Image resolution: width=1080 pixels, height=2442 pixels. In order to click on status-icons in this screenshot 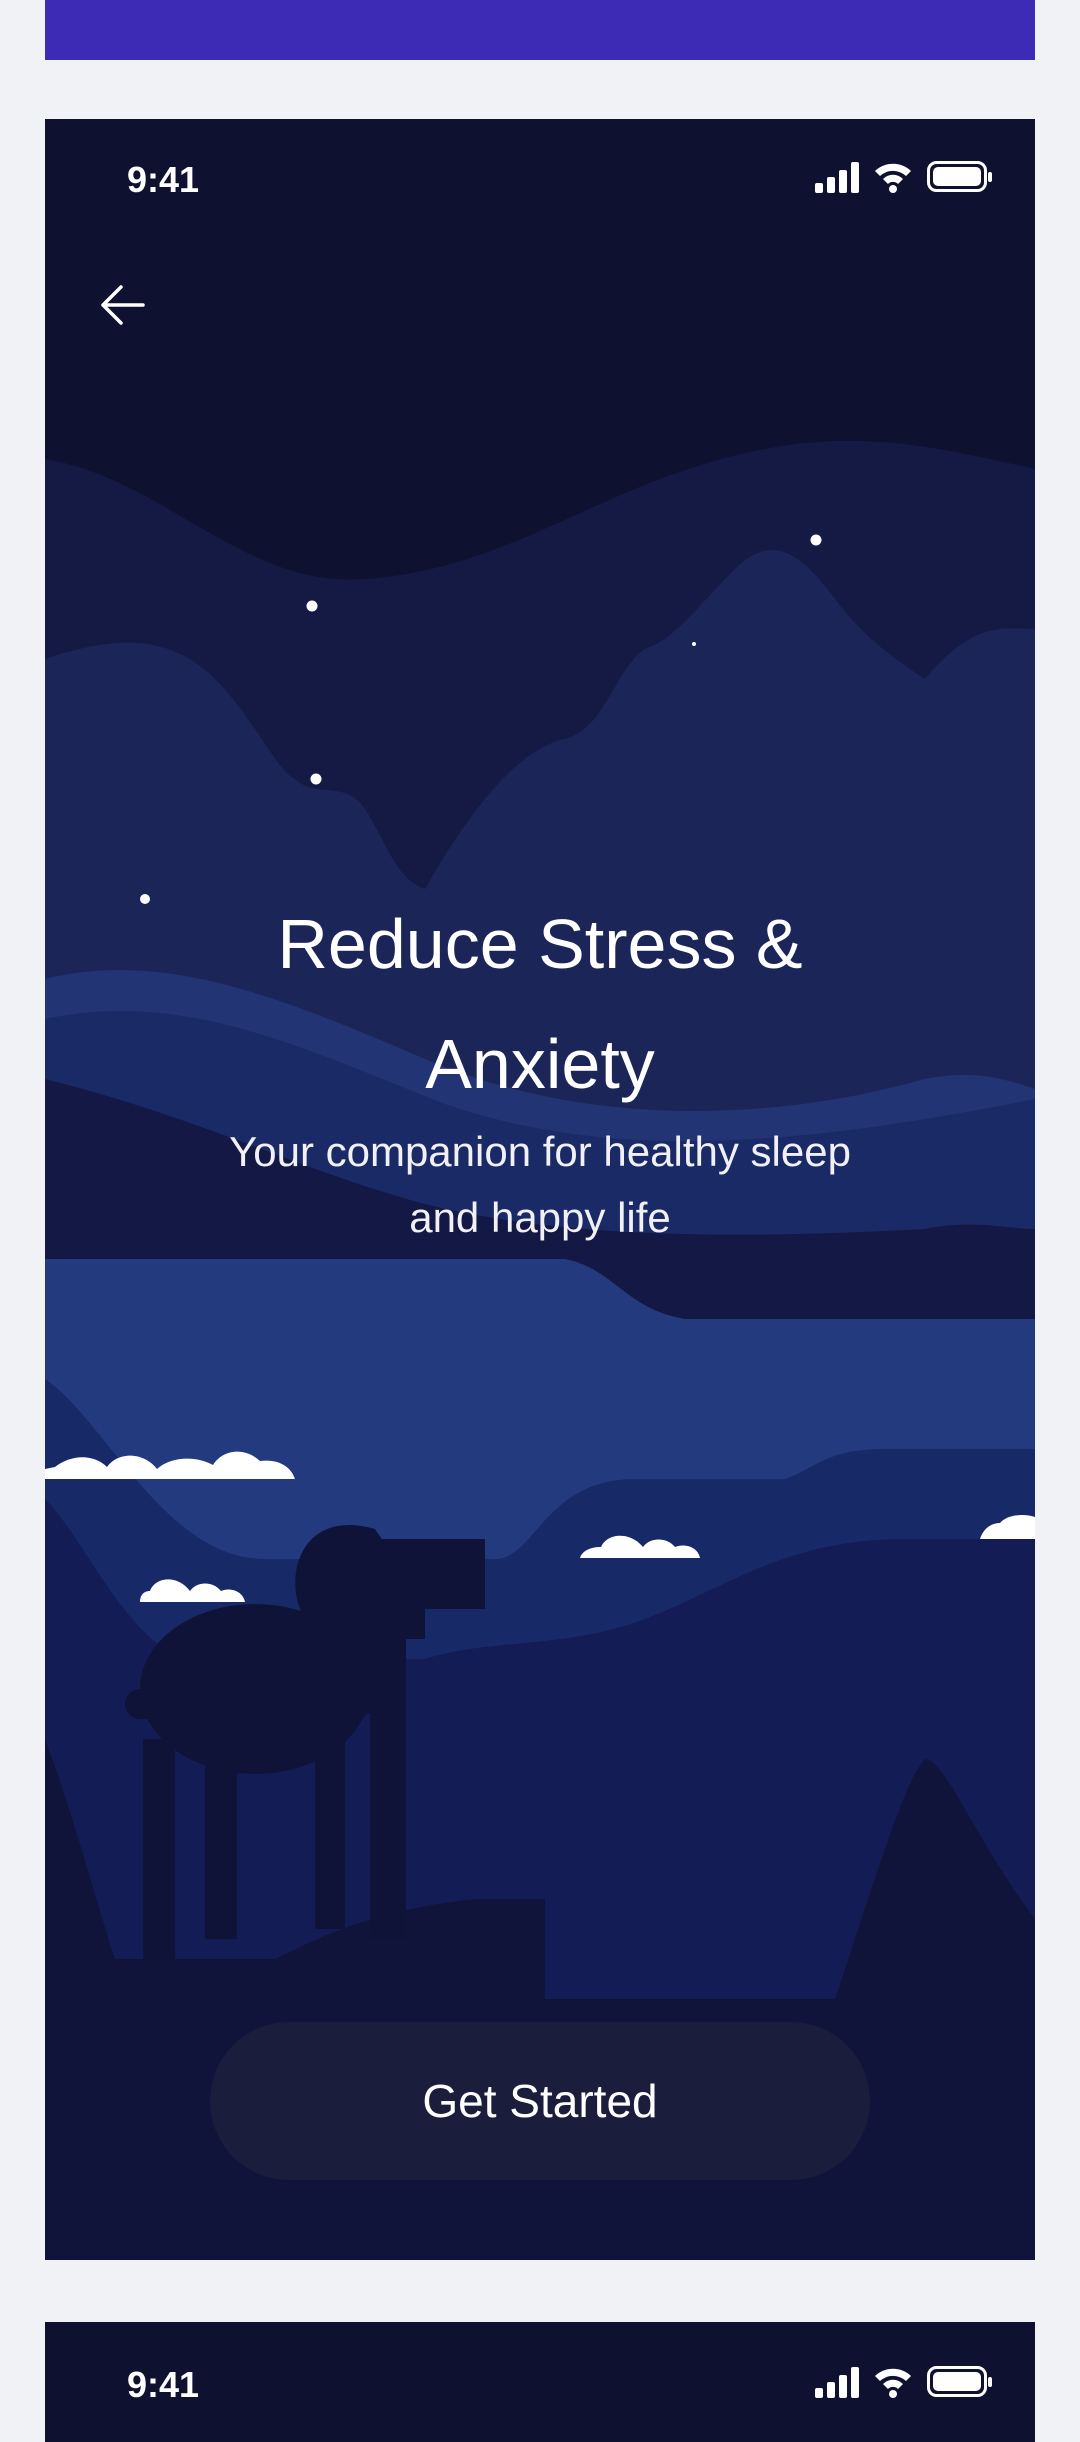, I will do `click(904, 179)`.